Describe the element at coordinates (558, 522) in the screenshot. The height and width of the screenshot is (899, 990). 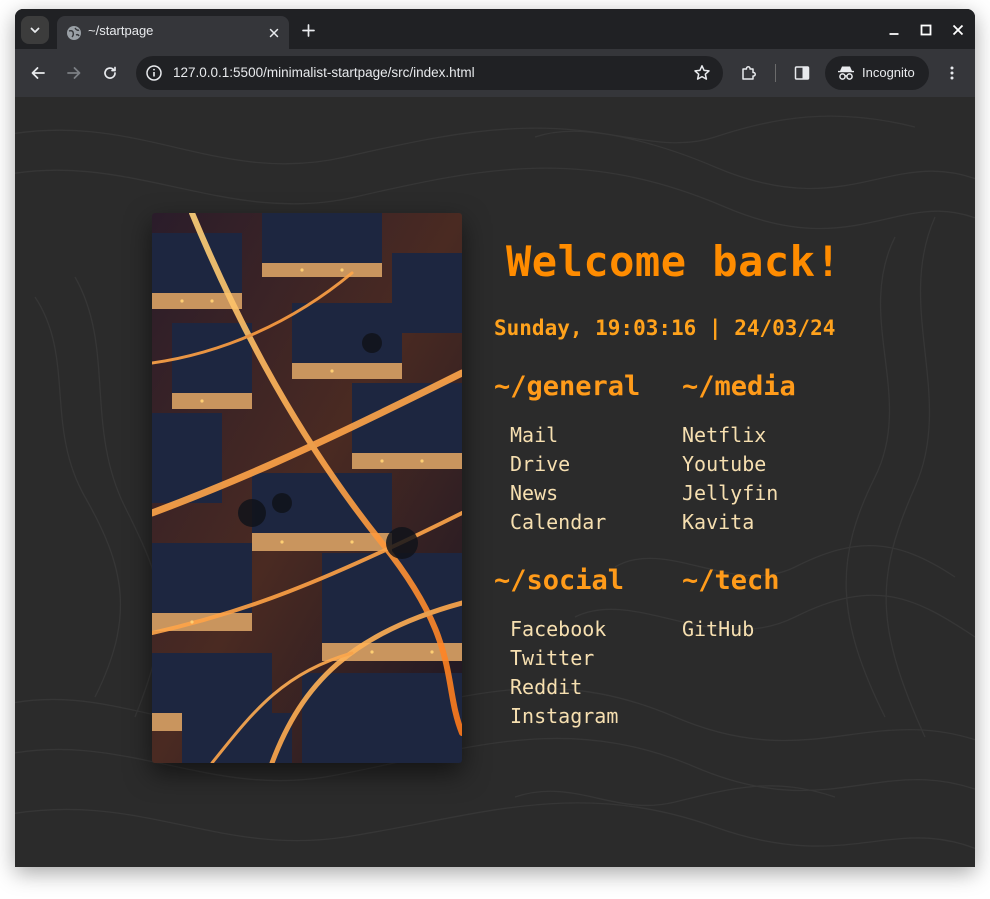
I see `link-calendar: Calendar` at that location.